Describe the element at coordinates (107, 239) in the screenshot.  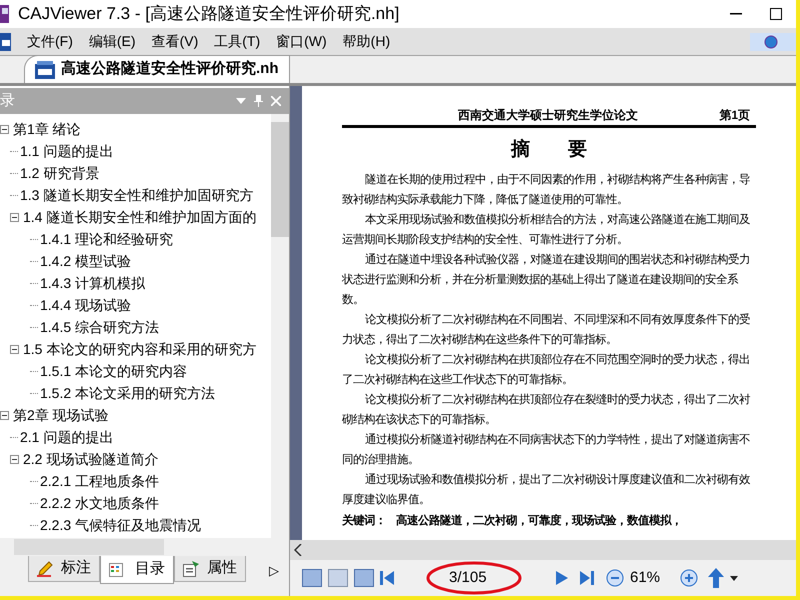
I see `tree-item: 1.4.1 理论和经验研究` at that location.